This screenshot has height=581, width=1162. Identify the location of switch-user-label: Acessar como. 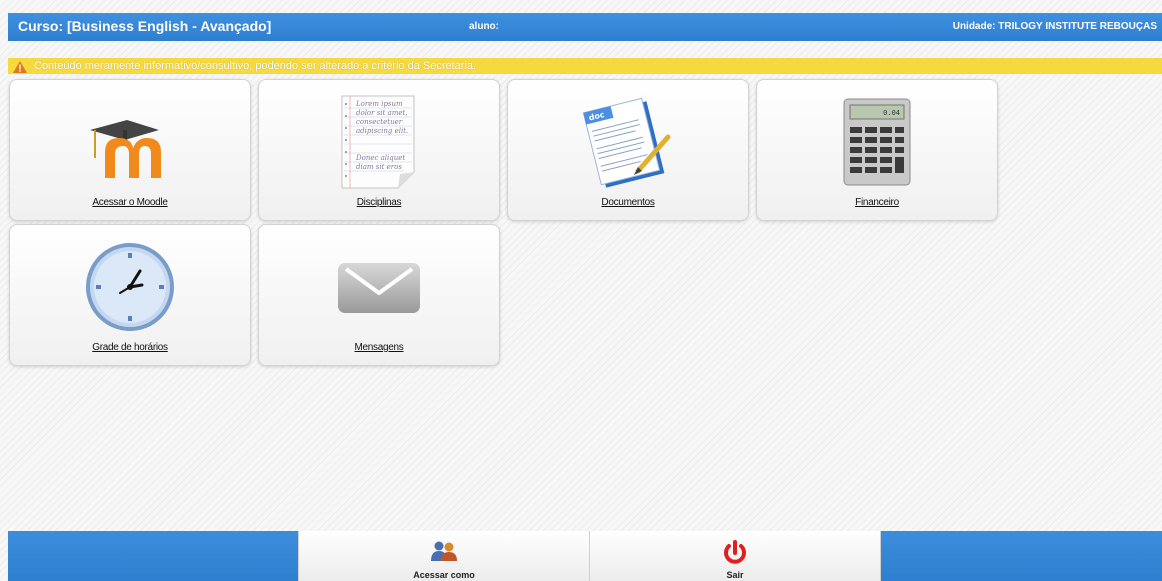
(444, 575).